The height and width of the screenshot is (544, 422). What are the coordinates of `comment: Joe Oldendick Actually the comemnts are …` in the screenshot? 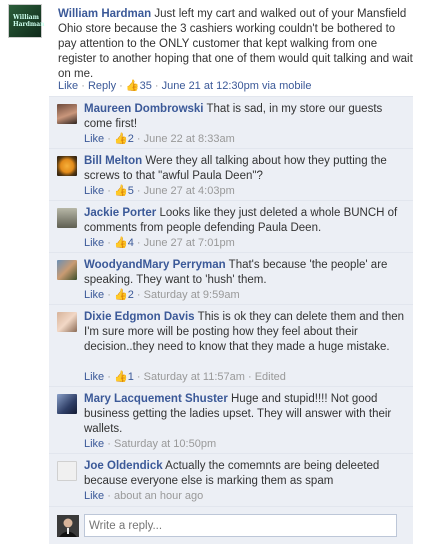 It's located at (231, 479).